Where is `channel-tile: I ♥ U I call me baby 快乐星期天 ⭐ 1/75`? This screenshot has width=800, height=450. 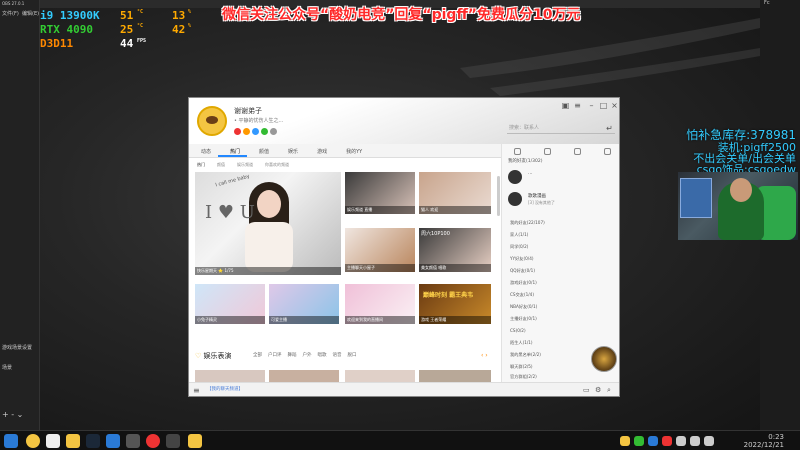
channel-tile: I ♥ U I call me baby 快乐星期天 ⭐ 1/75 is located at coordinates (268, 223).